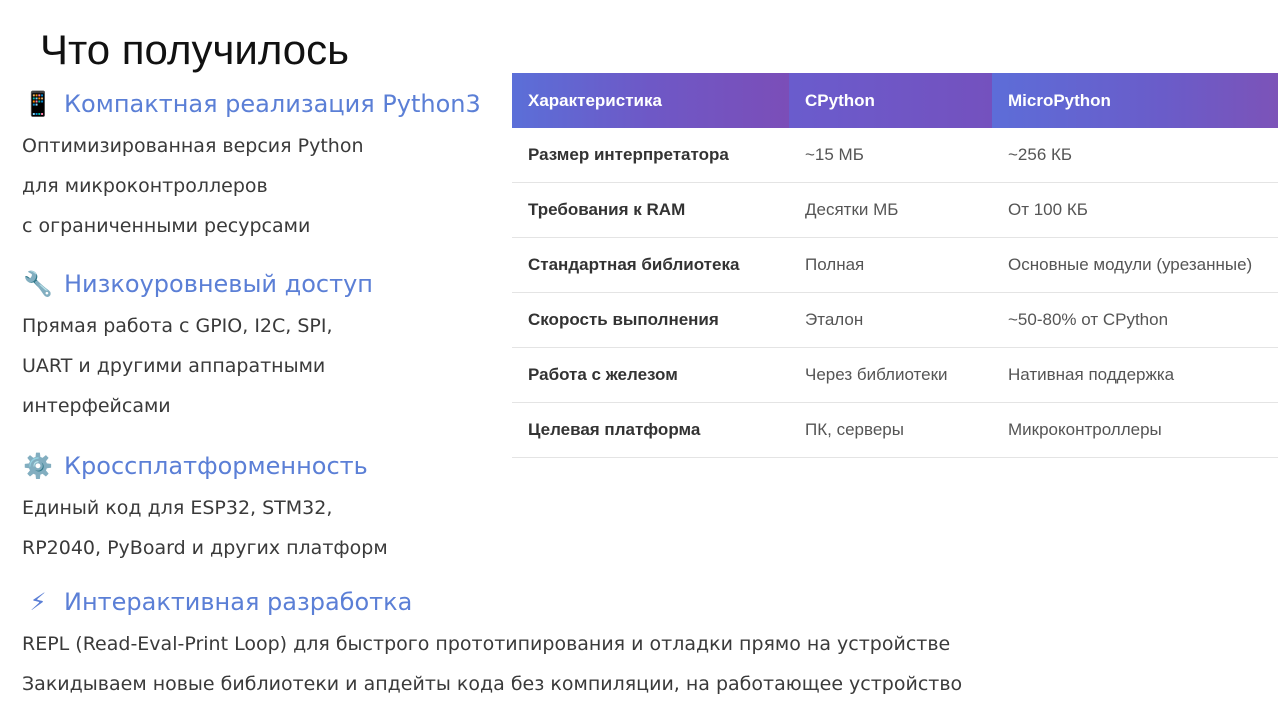 This screenshot has height=721, width=1280. I want to click on section-heading: Компактная реализация Python3, so click(272, 104).